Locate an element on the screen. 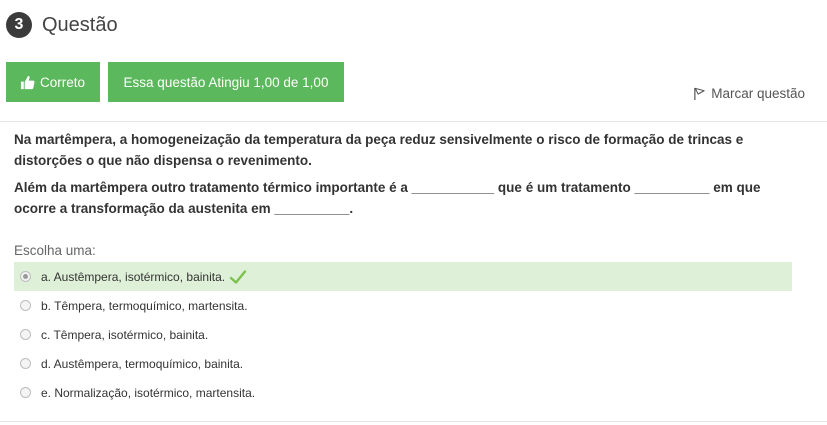 The width and height of the screenshot is (827, 425). radio-button-a is located at coordinates (25, 276).